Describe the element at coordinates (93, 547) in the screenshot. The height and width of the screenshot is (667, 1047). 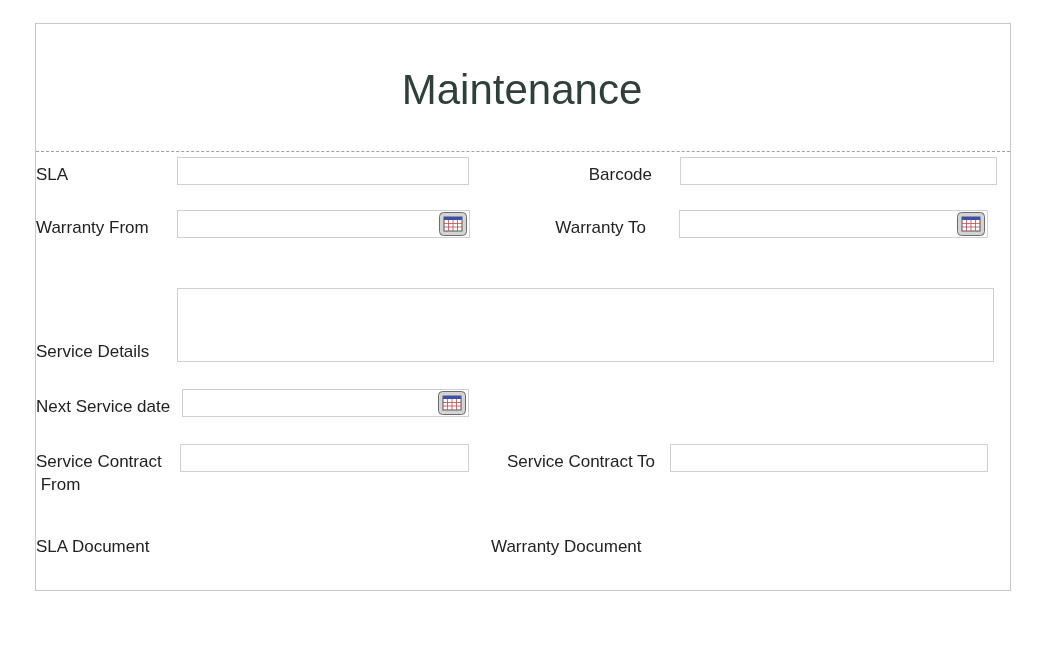
I see `field-label: SLA Document` at that location.